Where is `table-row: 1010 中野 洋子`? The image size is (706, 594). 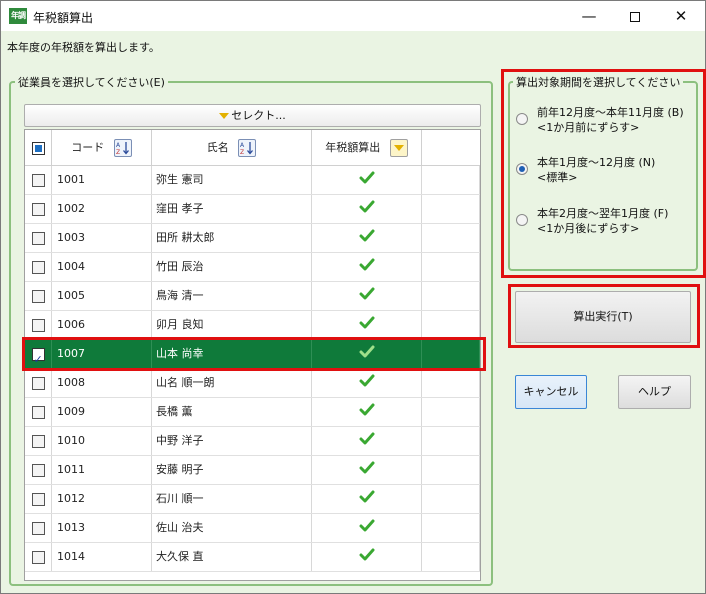 table-row: 1010 中野 洋子 is located at coordinates (252, 441).